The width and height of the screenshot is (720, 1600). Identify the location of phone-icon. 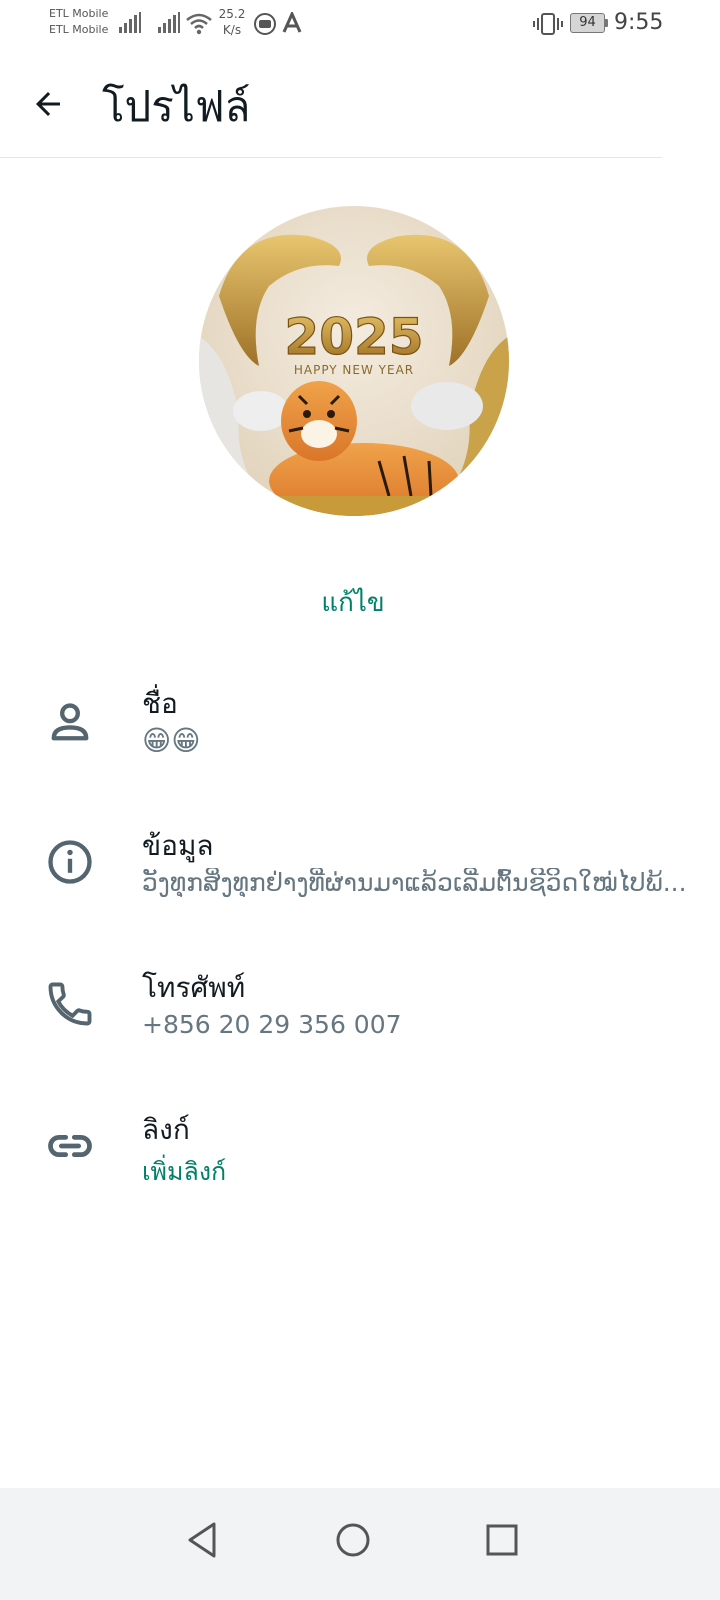
(70, 1004).